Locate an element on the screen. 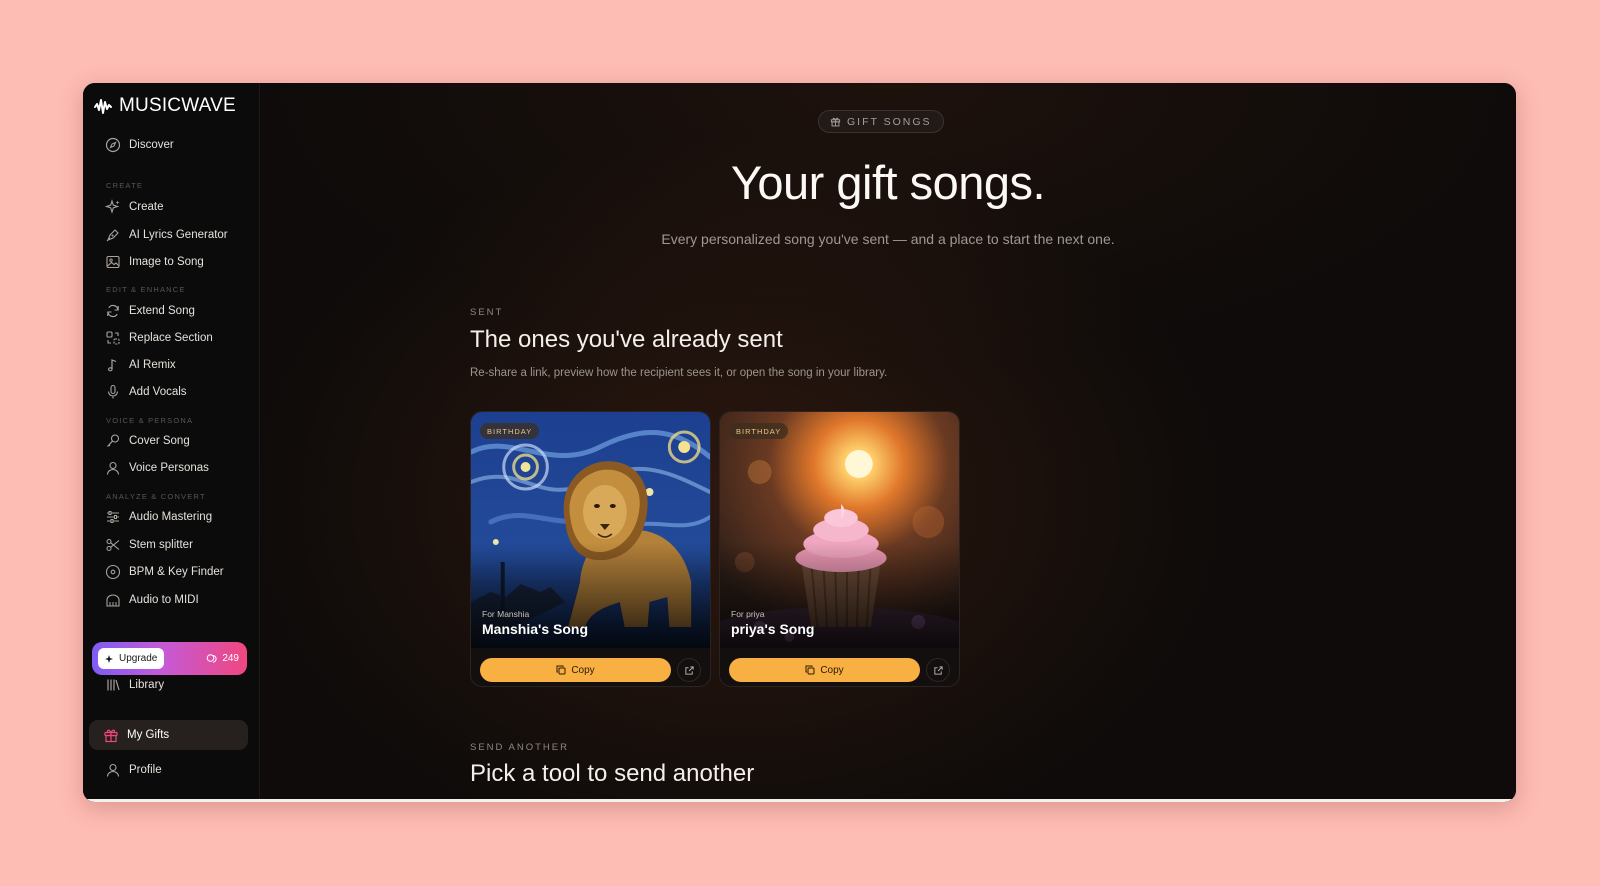 This screenshot has height=886, width=1600. section-label-create: CREATE is located at coordinates (125, 185).